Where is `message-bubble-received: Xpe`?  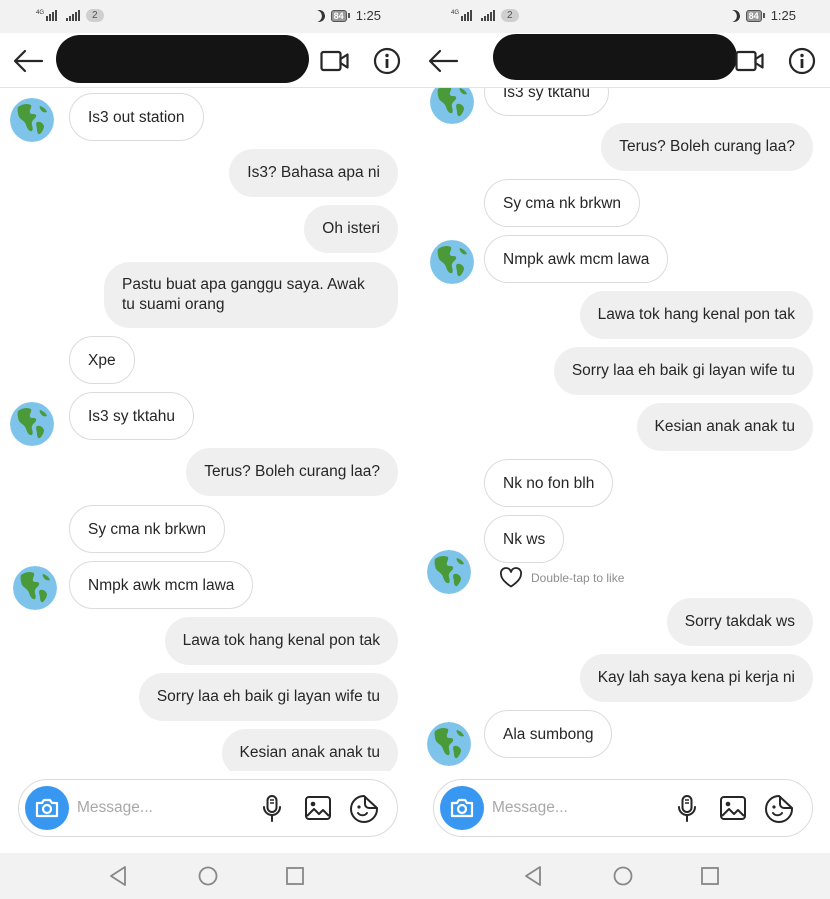
message-bubble-received: Xpe is located at coordinates (102, 360).